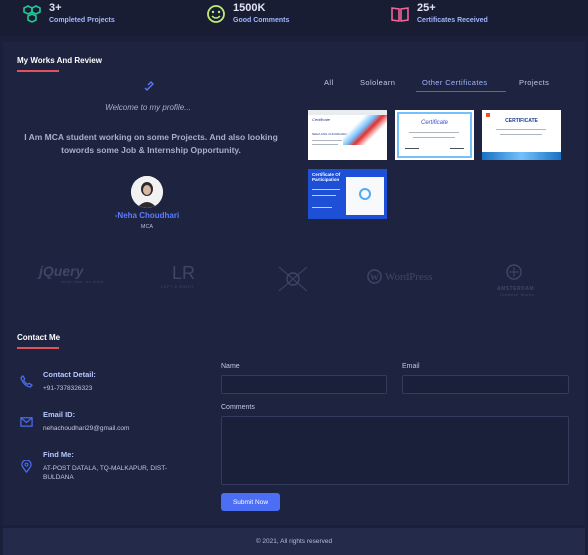 This screenshot has height=555, width=588. I want to click on profile-role: MCA, so click(147, 227).